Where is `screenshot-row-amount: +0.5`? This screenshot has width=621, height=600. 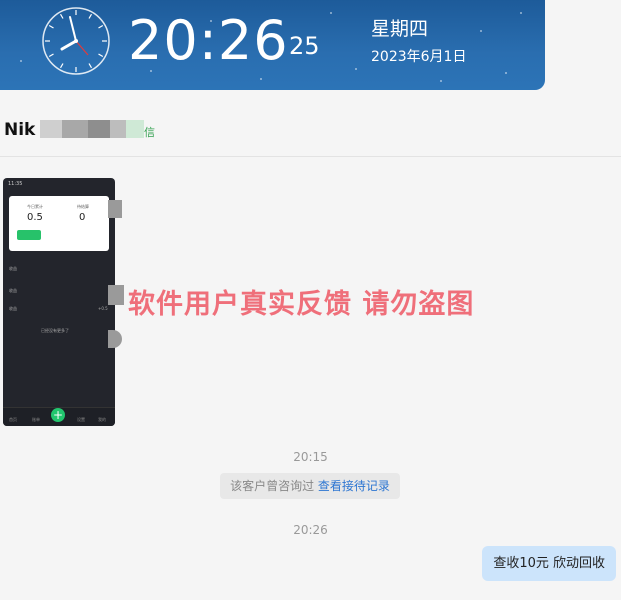 screenshot-row-amount: +0.5 is located at coordinates (103, 308).